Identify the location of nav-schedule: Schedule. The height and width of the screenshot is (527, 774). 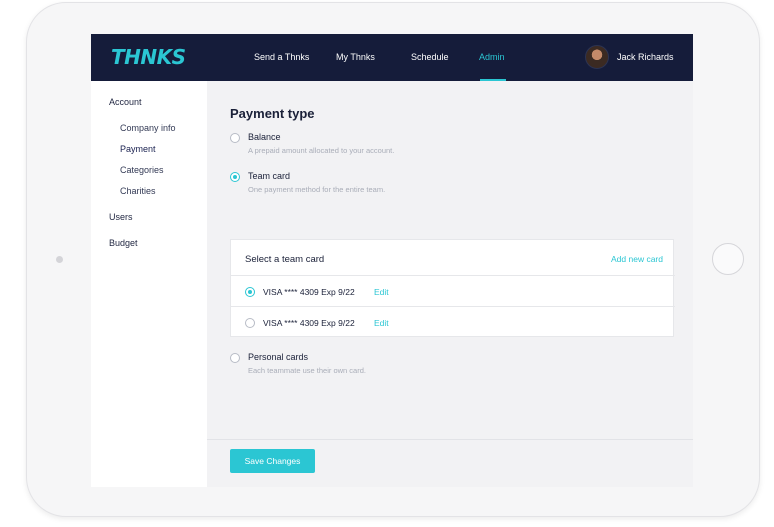
(430, 57).